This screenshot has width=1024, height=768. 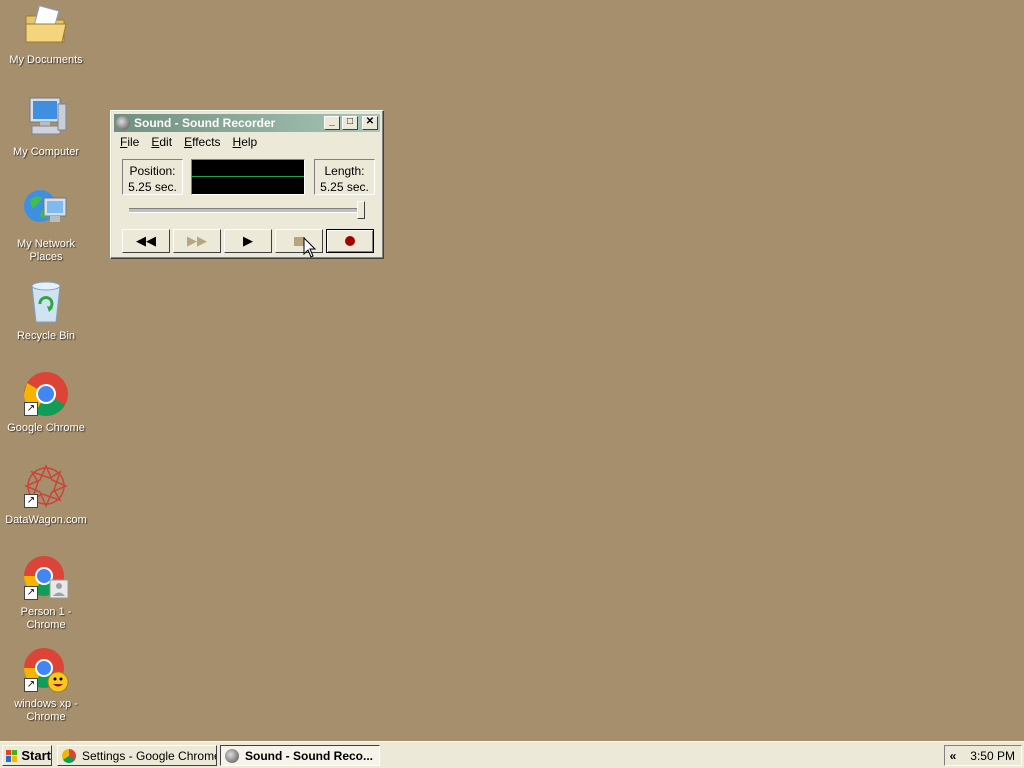 What do you see at coordinates (69, 755) in the screenshot?
I see `chrome-icon` at bounding box center [69, 755].